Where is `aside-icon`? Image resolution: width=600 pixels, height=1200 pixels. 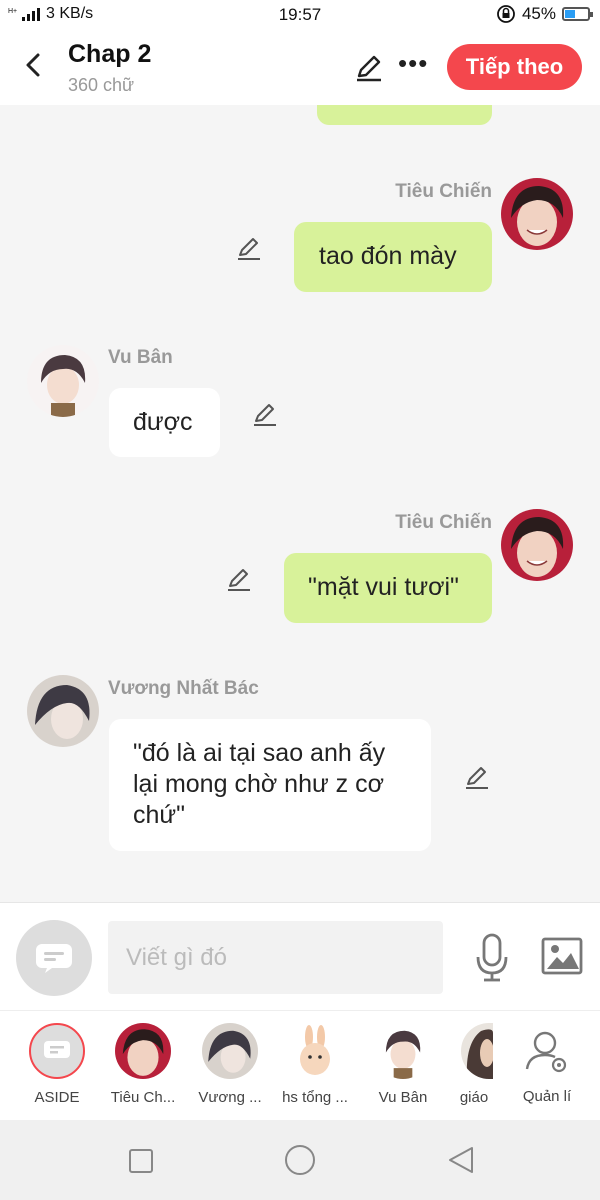 aside-icon is located at coordinates (57, 1051).